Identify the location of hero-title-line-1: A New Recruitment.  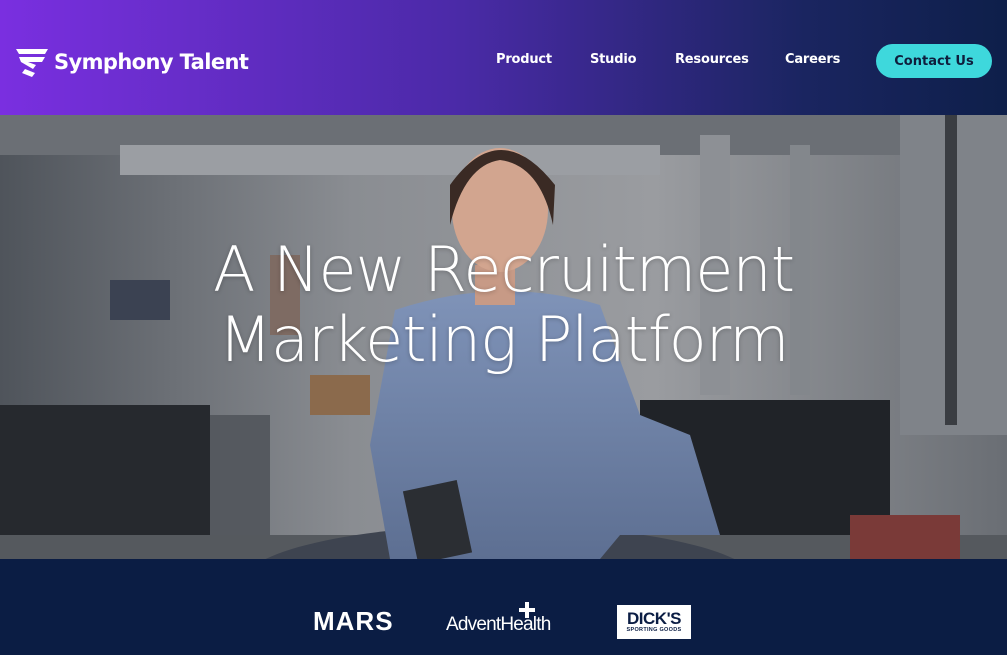
(503, 269).